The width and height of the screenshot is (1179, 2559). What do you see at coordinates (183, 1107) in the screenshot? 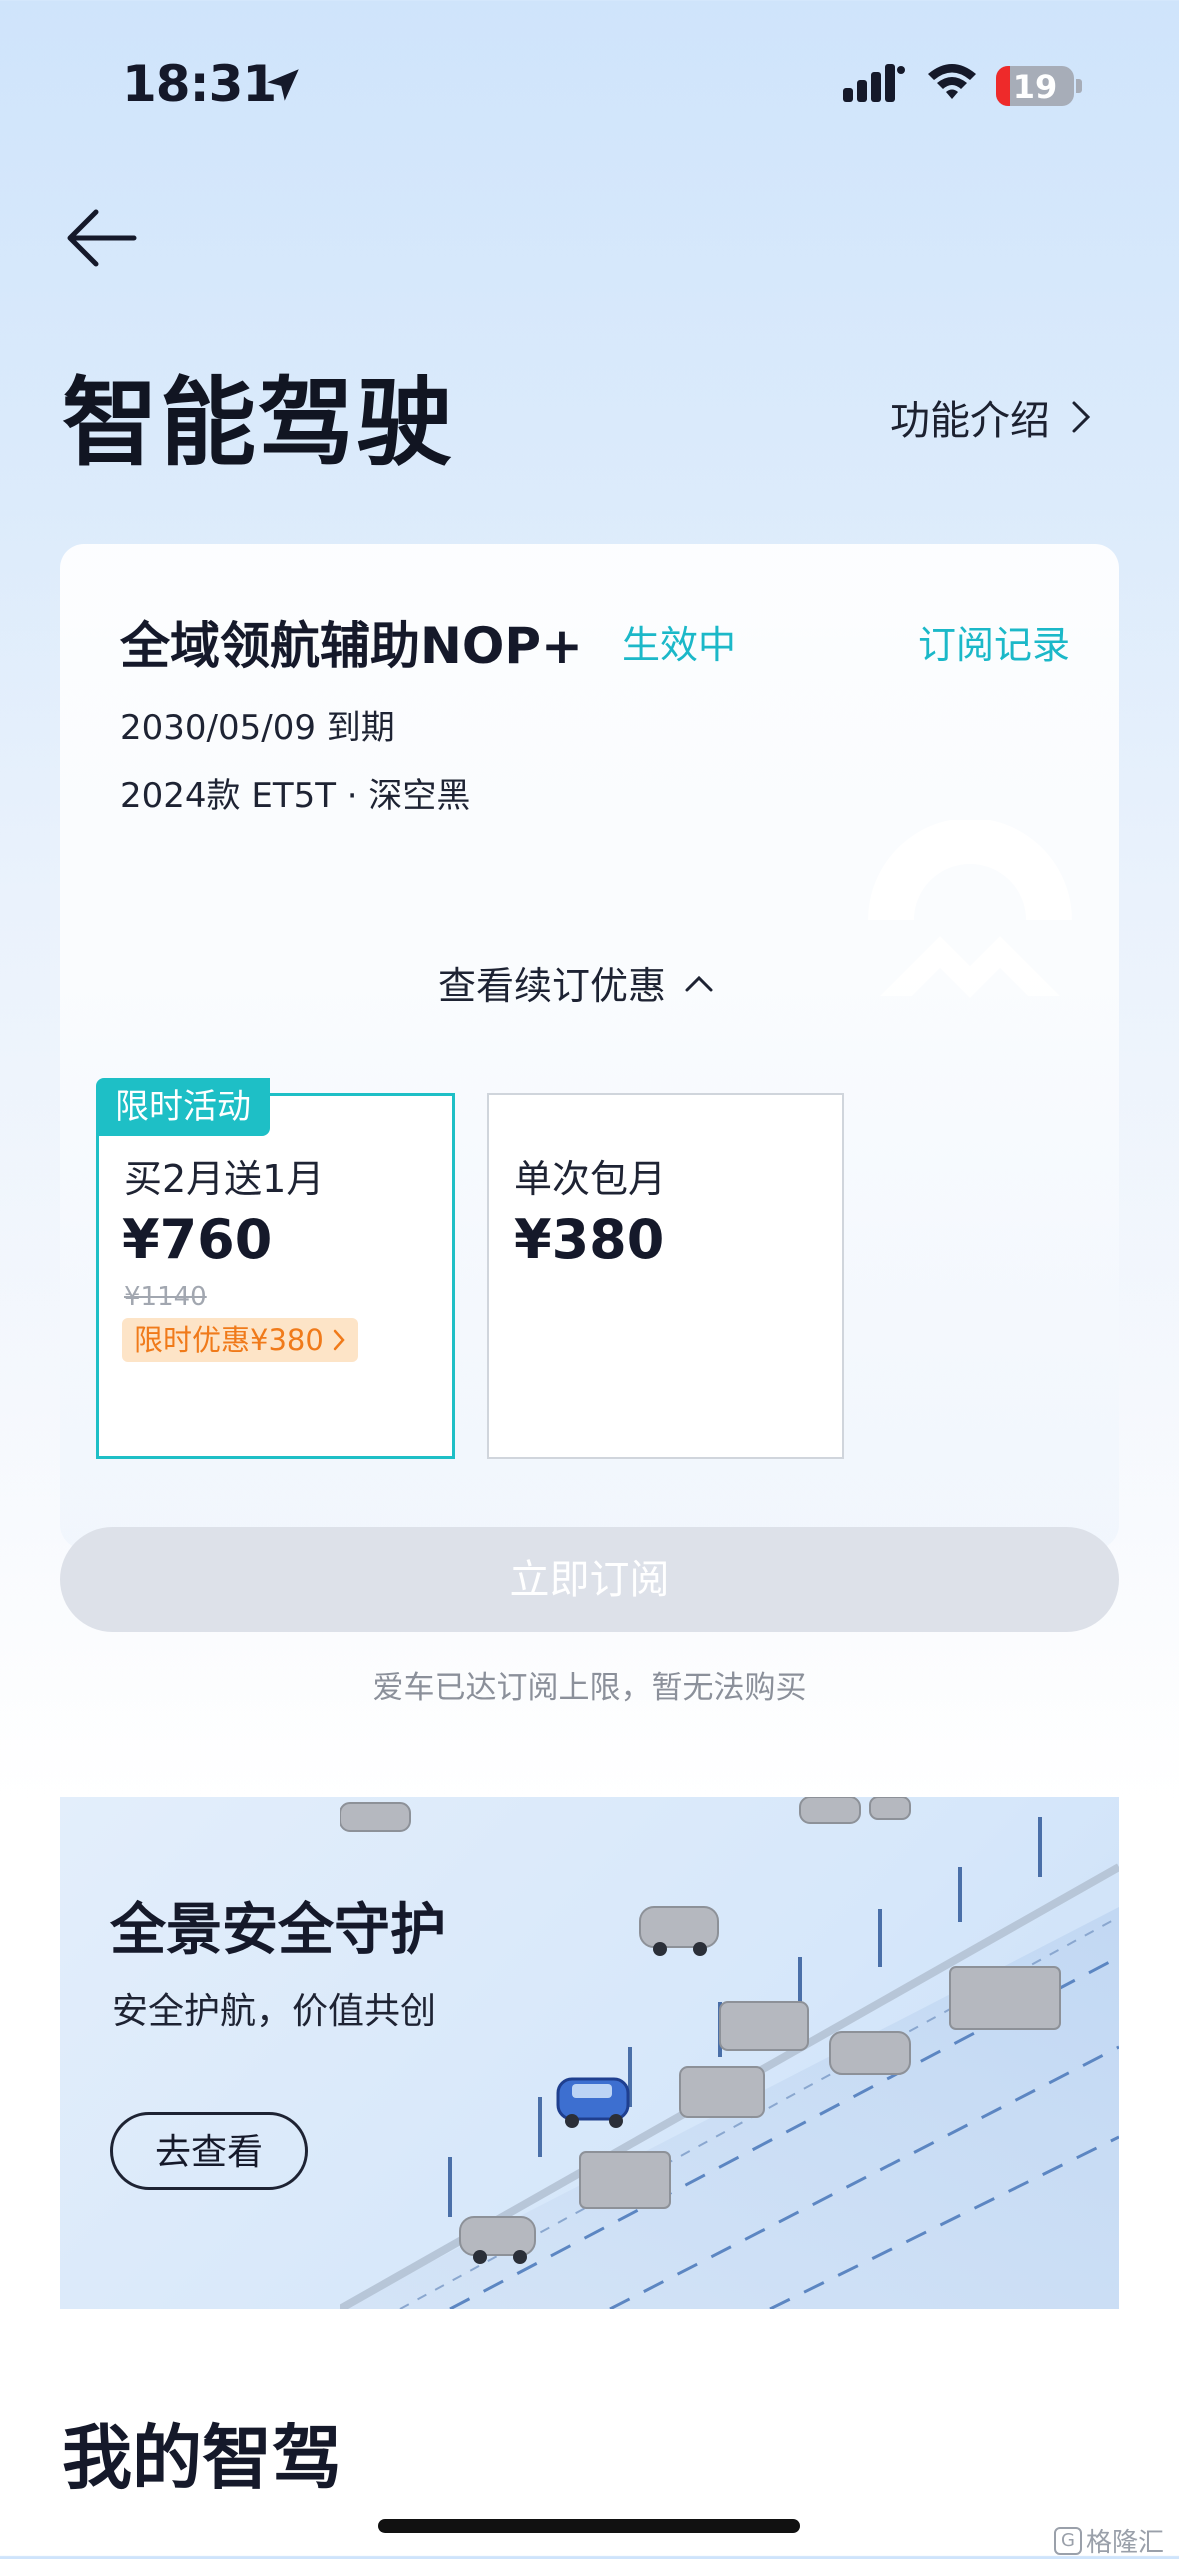
I see `limited-offer-tag: 限时活动` at bounding box center [183, 1107].